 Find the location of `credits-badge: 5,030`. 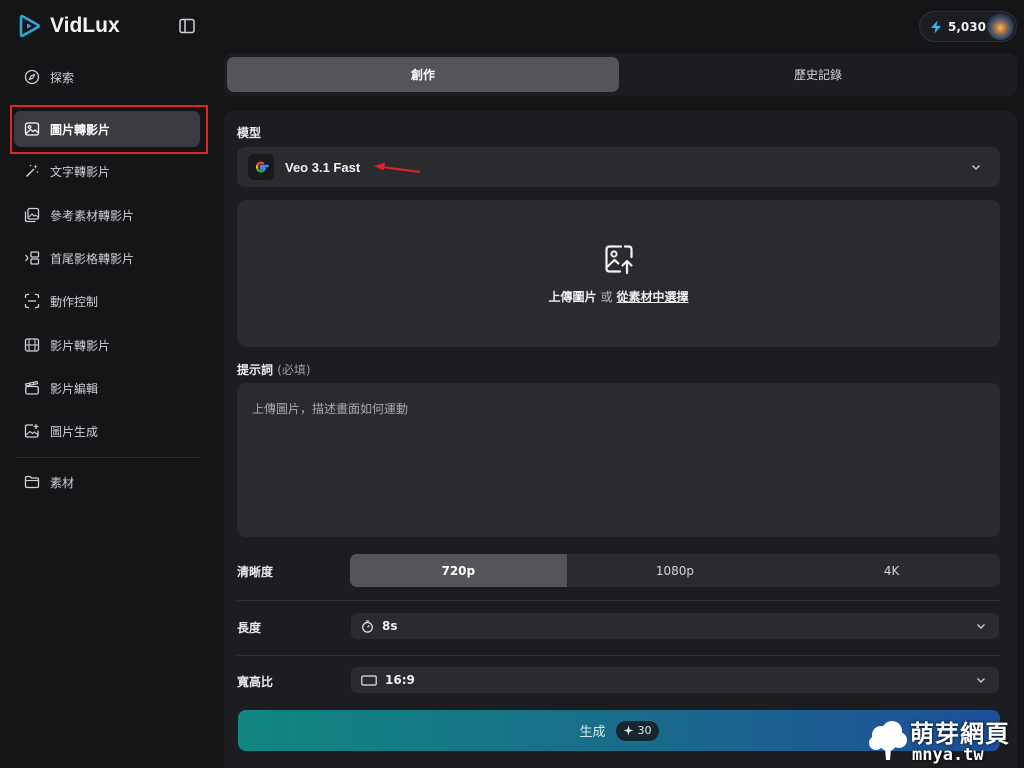

credits-badge: 5,030 is located at coordinates (968, 26).